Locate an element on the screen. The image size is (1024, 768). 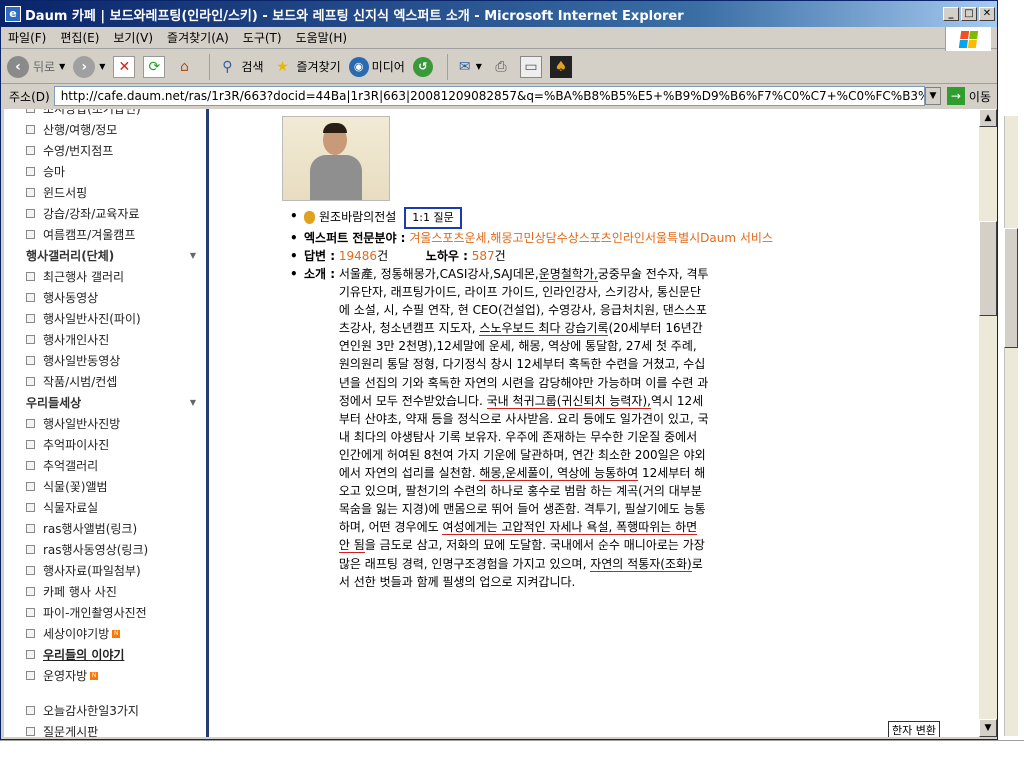
favorites-button: ★ 즐겨찾기 is located at coordinates (306, 67).